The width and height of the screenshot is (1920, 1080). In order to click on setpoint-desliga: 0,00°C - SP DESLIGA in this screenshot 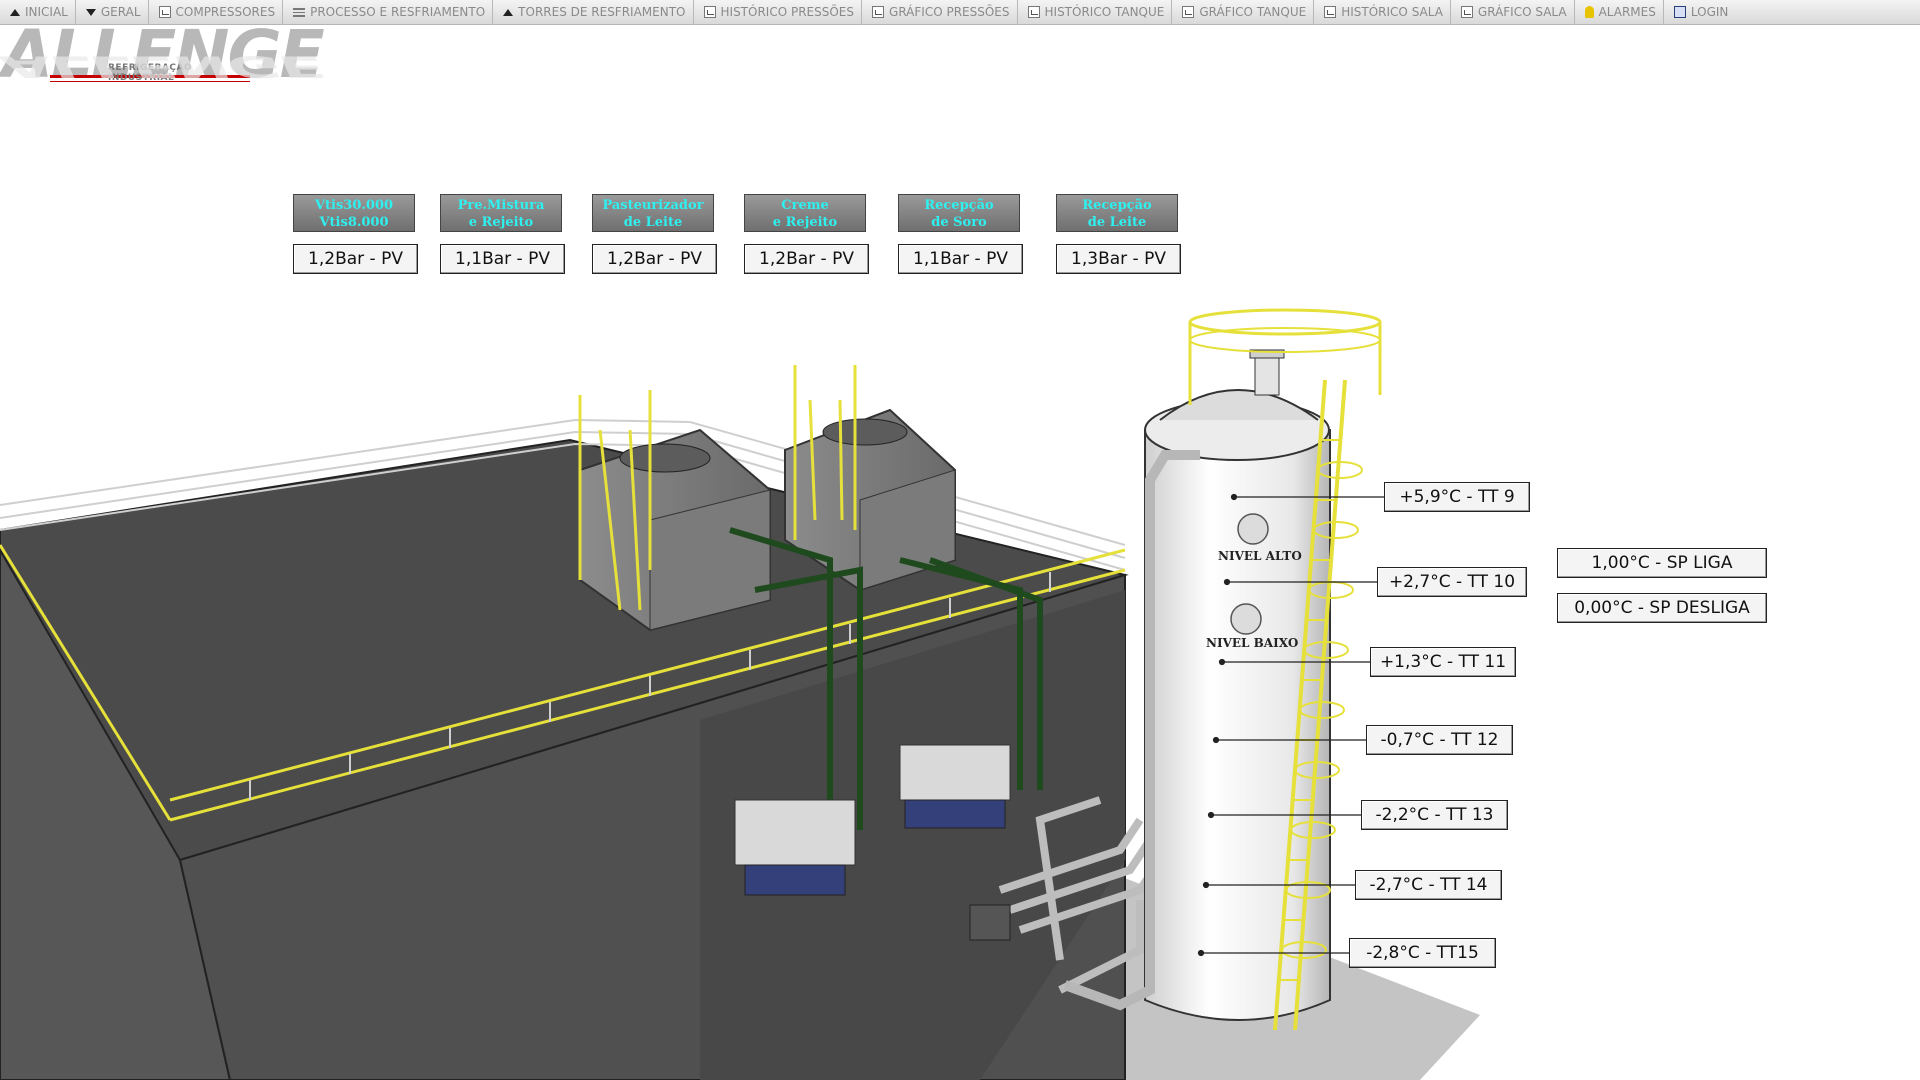, I will do `click(1662, 608)`.